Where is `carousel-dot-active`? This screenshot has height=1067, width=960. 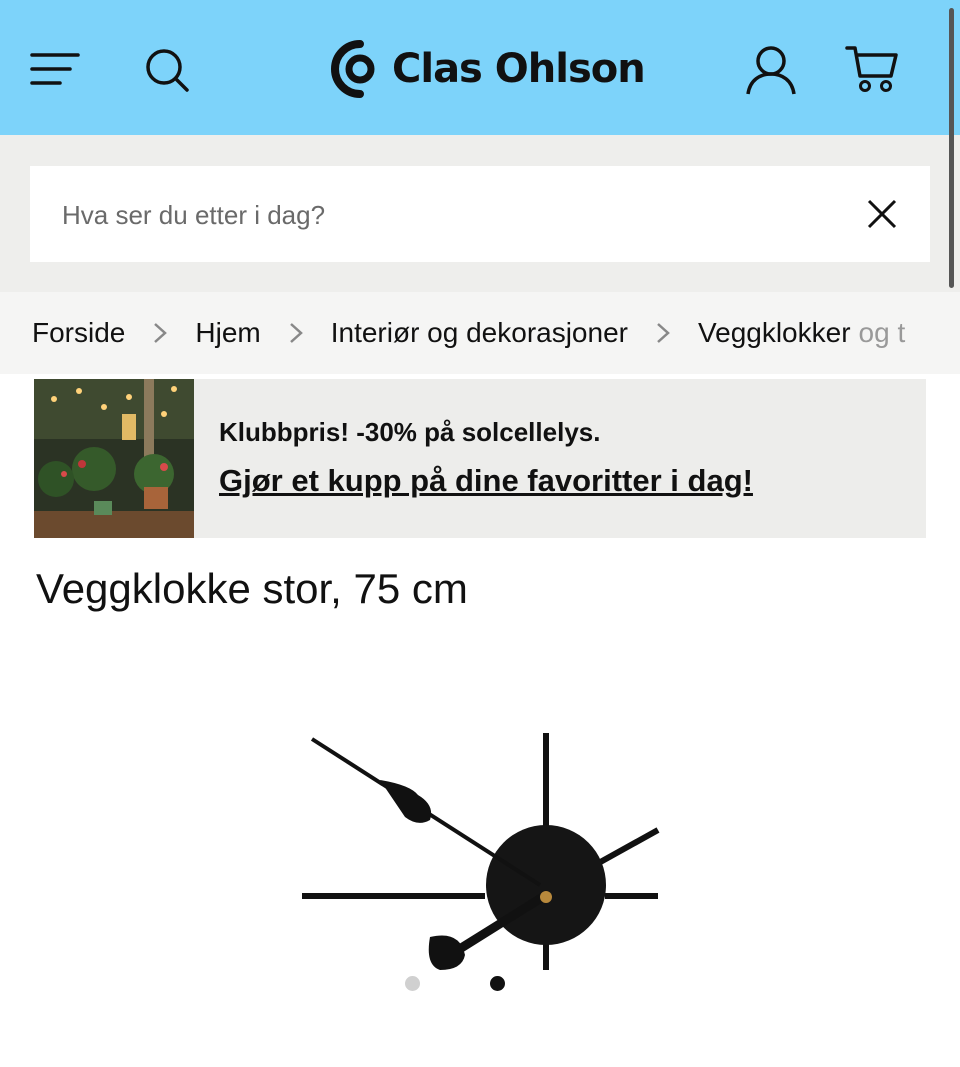
carousel-dot-active is located at coordinates (497, 983).